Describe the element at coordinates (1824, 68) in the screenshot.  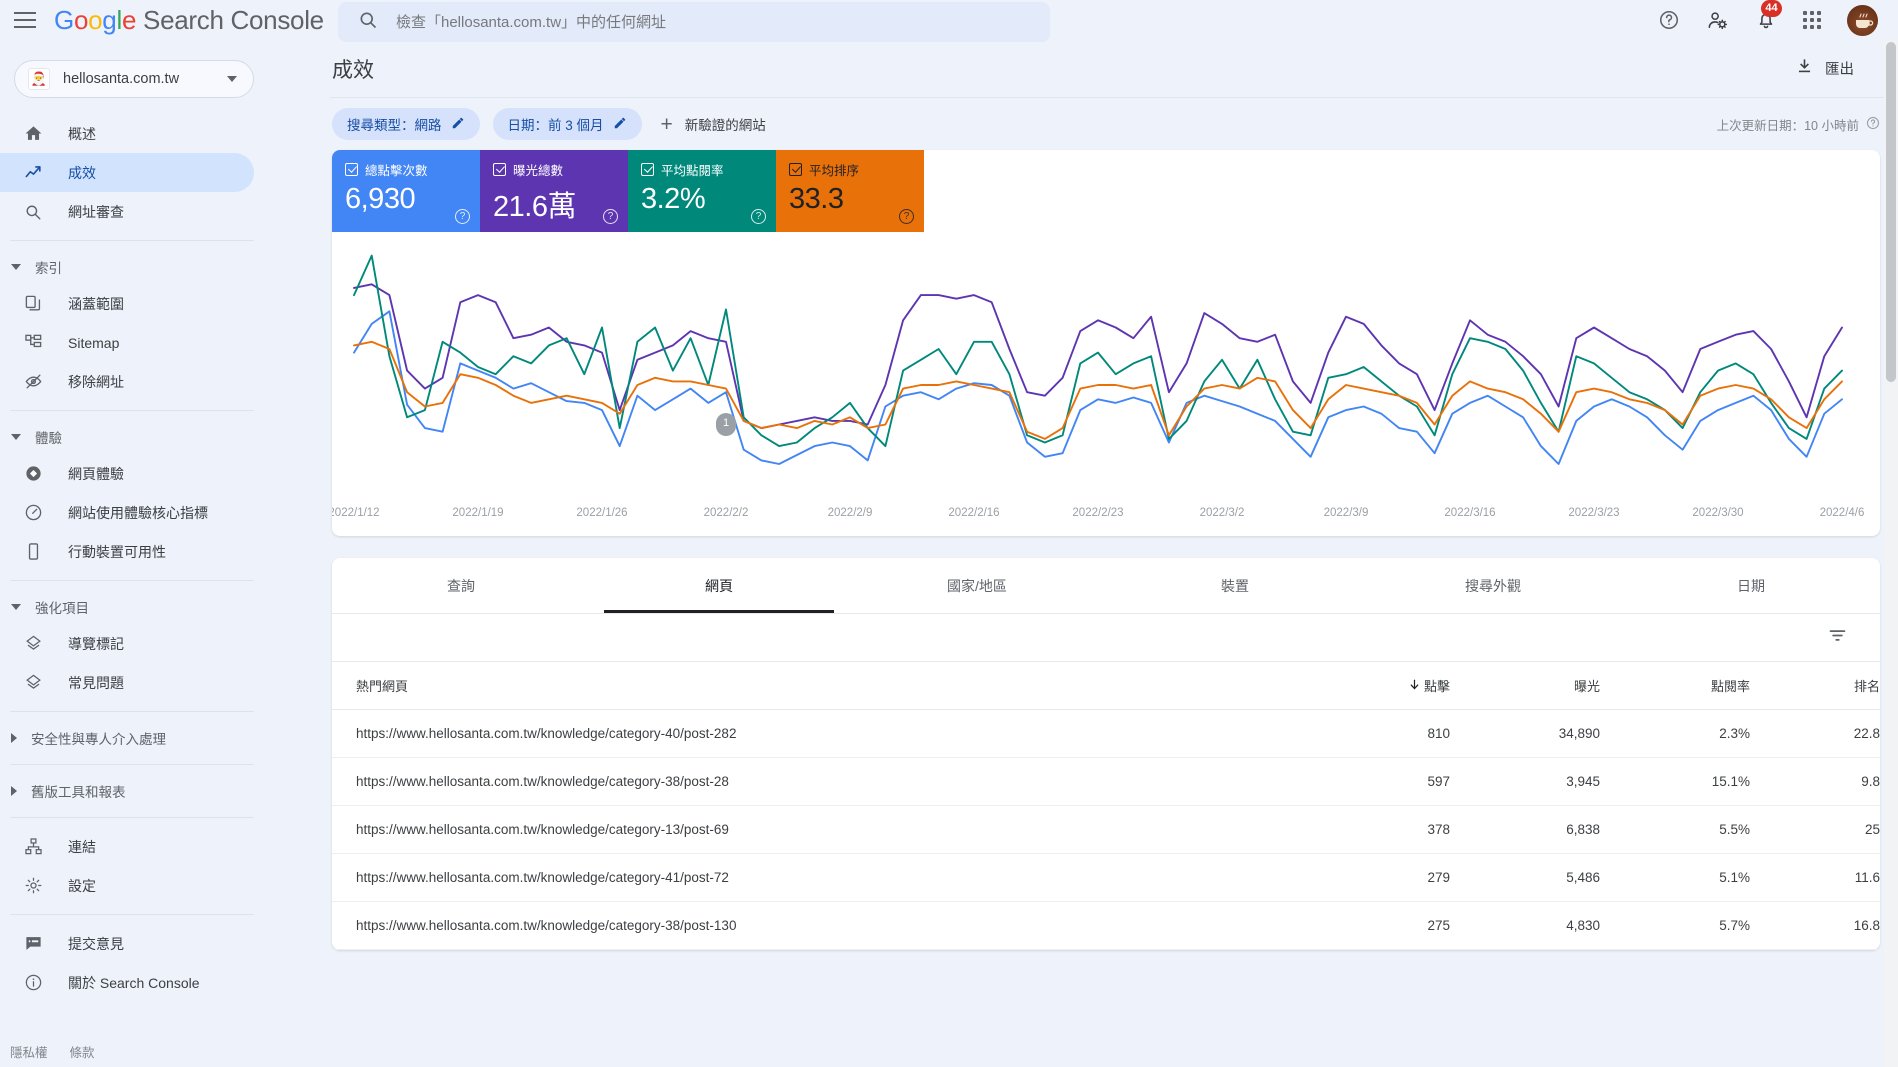
I see `export-button: 匯出` at that location.